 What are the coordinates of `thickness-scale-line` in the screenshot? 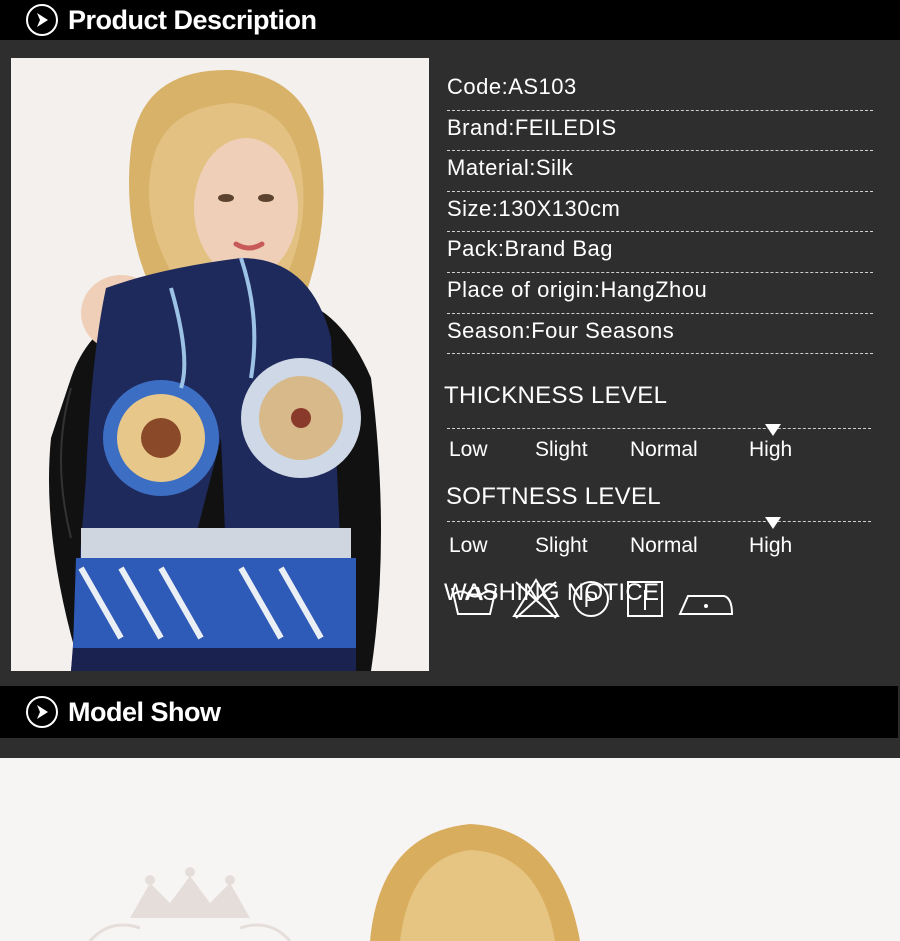 It's located at (659, 428).